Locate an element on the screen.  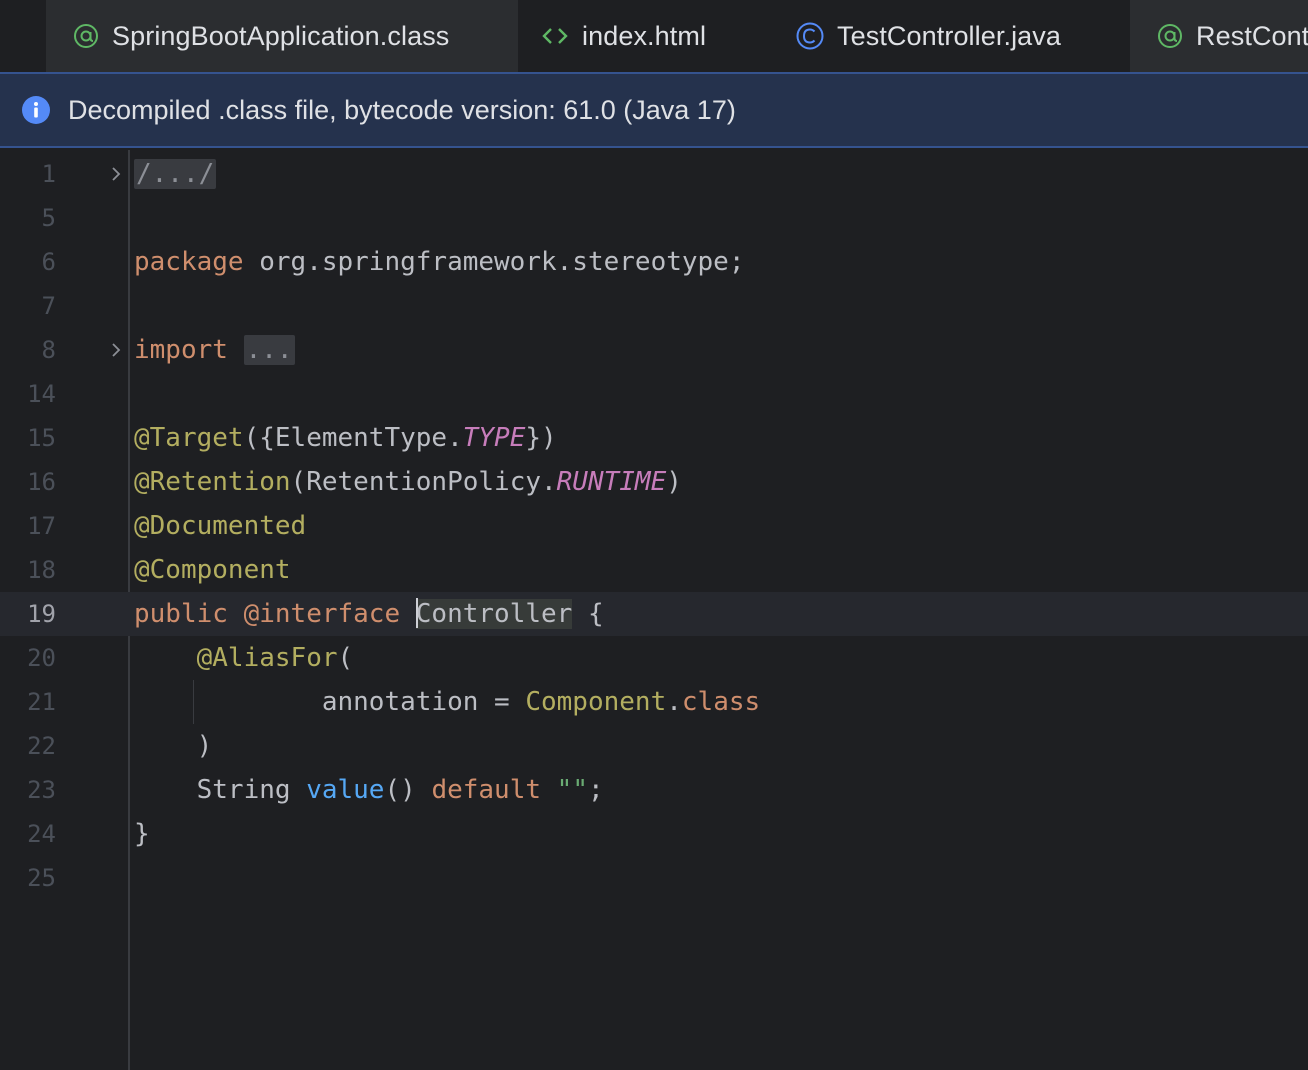
code-token: }) is located at coordinates (541, 438).